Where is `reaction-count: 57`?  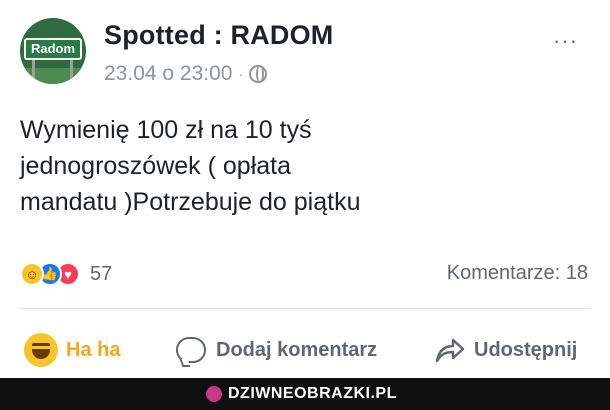
reaction-count: 57 is located at coordinates (101, 273).